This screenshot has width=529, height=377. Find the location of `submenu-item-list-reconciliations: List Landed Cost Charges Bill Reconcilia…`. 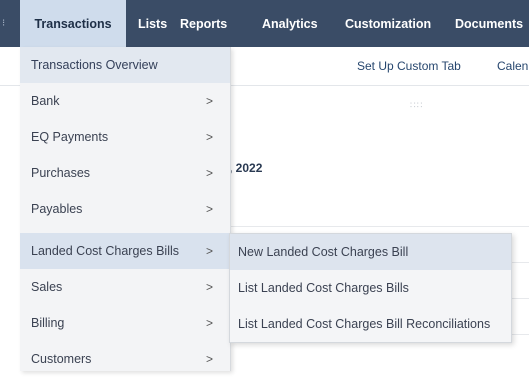

submenu-item-list-reconciliations: List Landed Cost Charges Bill Reconcilia… is located at coordinates (370, 324).